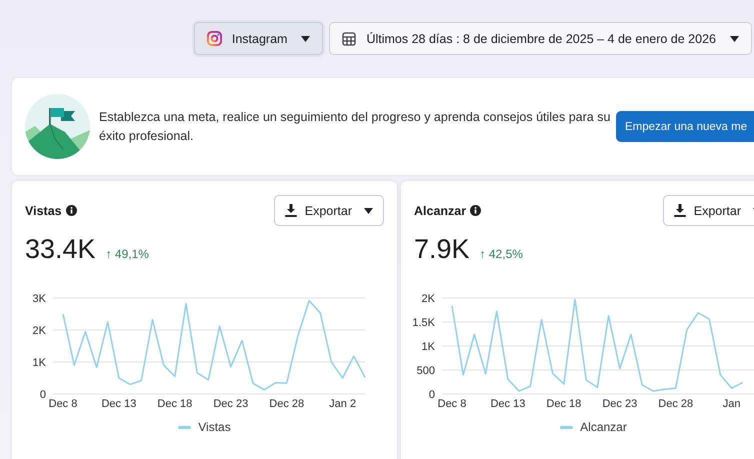 The height and width of the screenshot is (459, 754). What do you see at coordinates (685, 126) in the screenshot?
I see `new-goal-button: Empezar una nueva me` at bounding box center [685, 126].